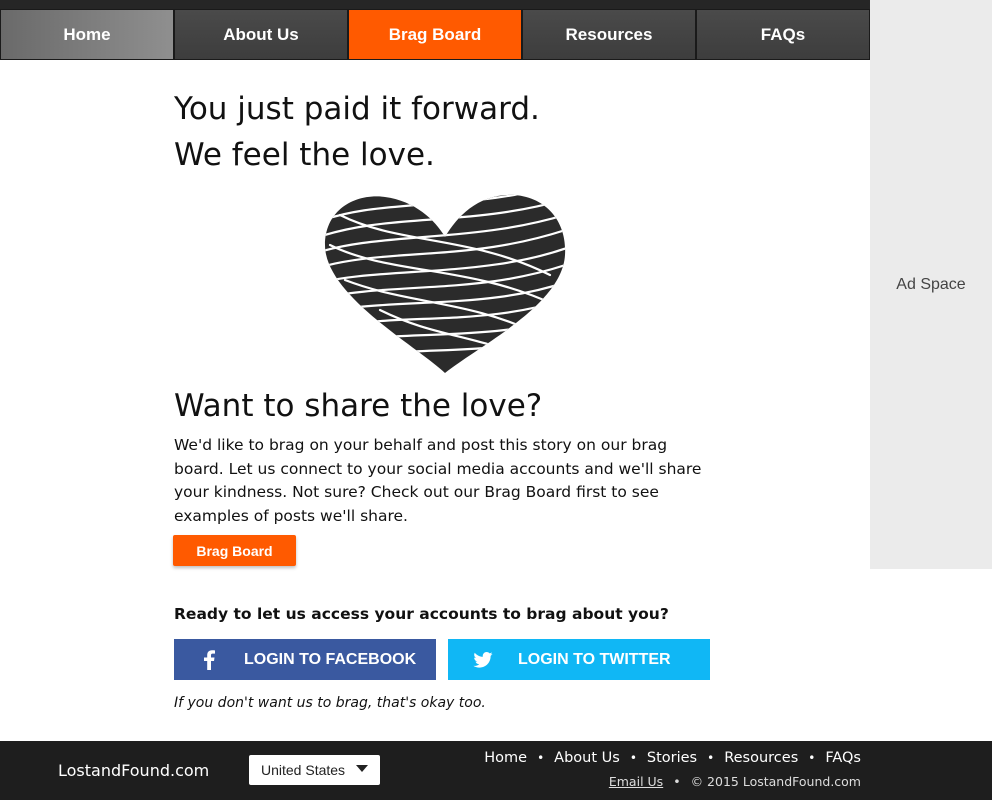 The width and height of the screenshot is (992, 800). What do you see at coordinates (435, 4) in the screenshot?
I see `top-strip` at bounding box center [435, 4].